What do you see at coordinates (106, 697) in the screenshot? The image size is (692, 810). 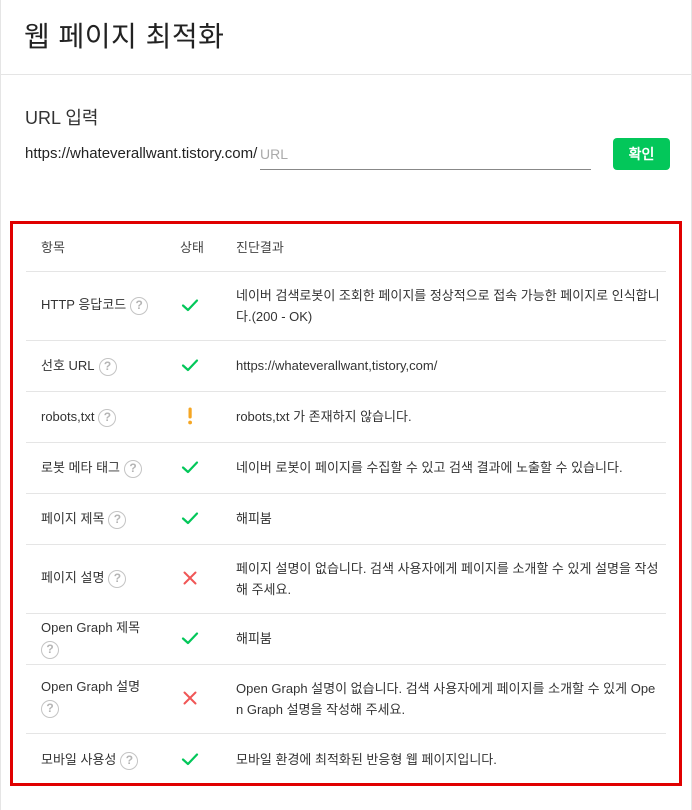 I see `row-item: Open Graph 설명?` at bounding box center [106, 697].